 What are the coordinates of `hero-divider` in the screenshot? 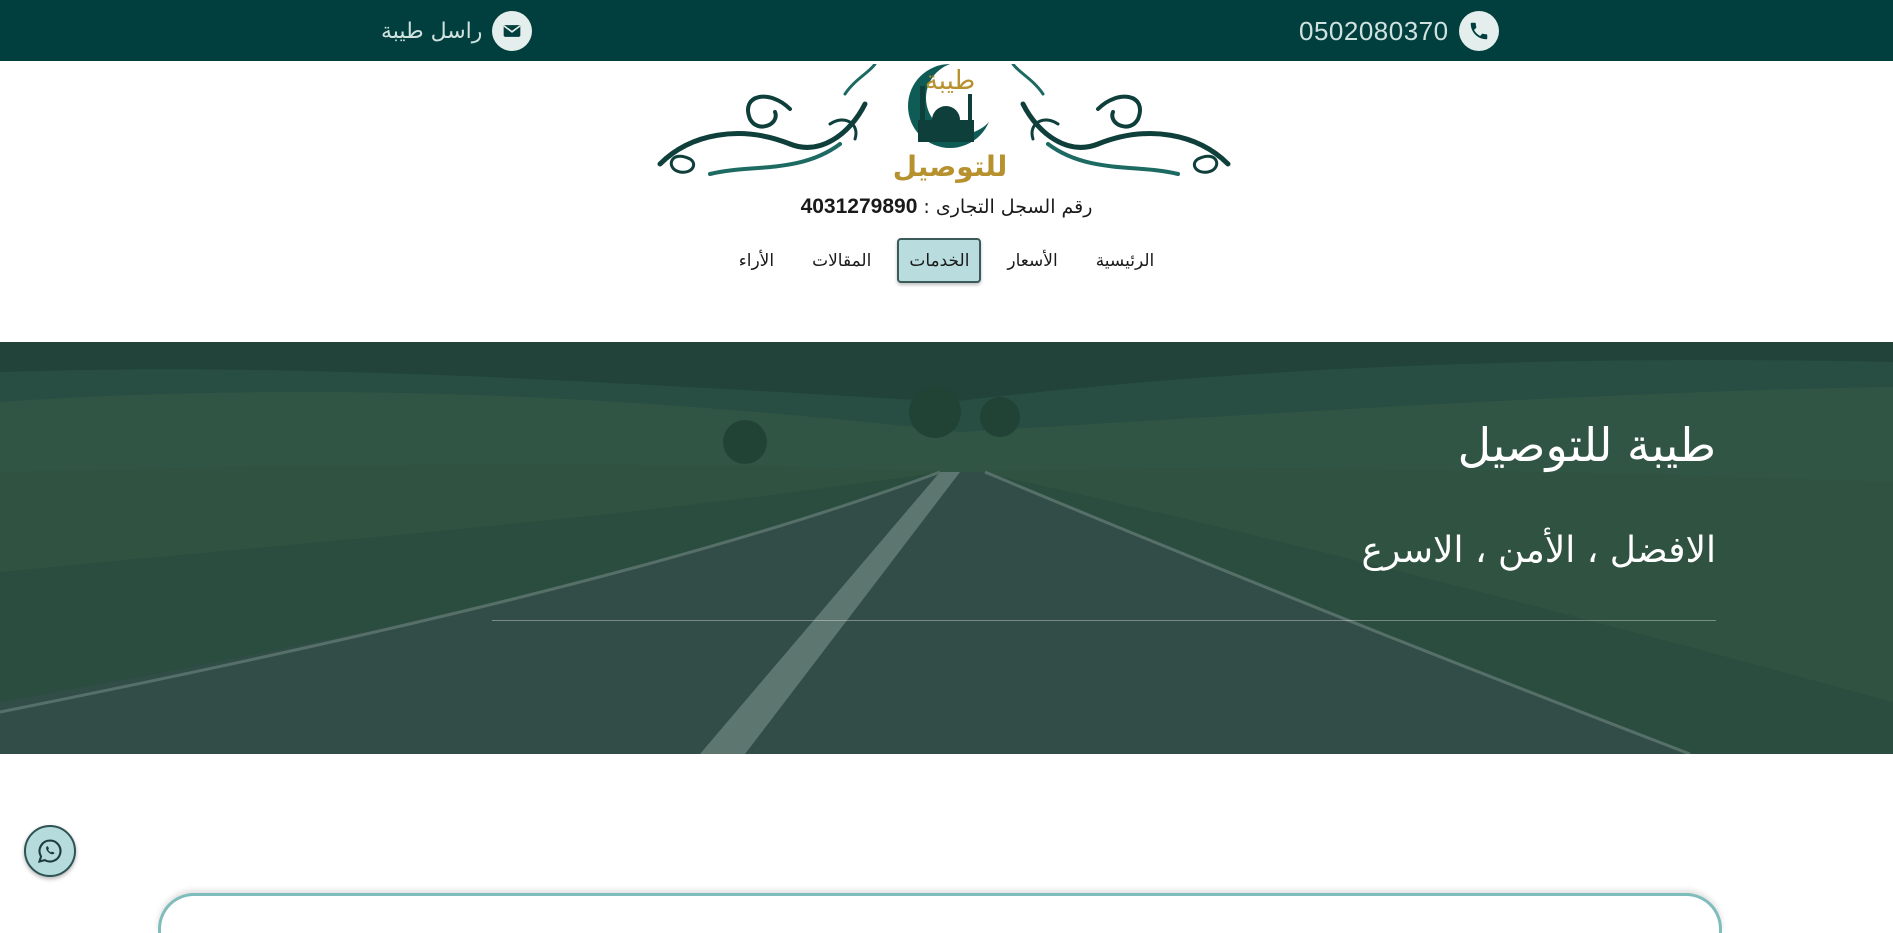 It's located at (1104, 620).